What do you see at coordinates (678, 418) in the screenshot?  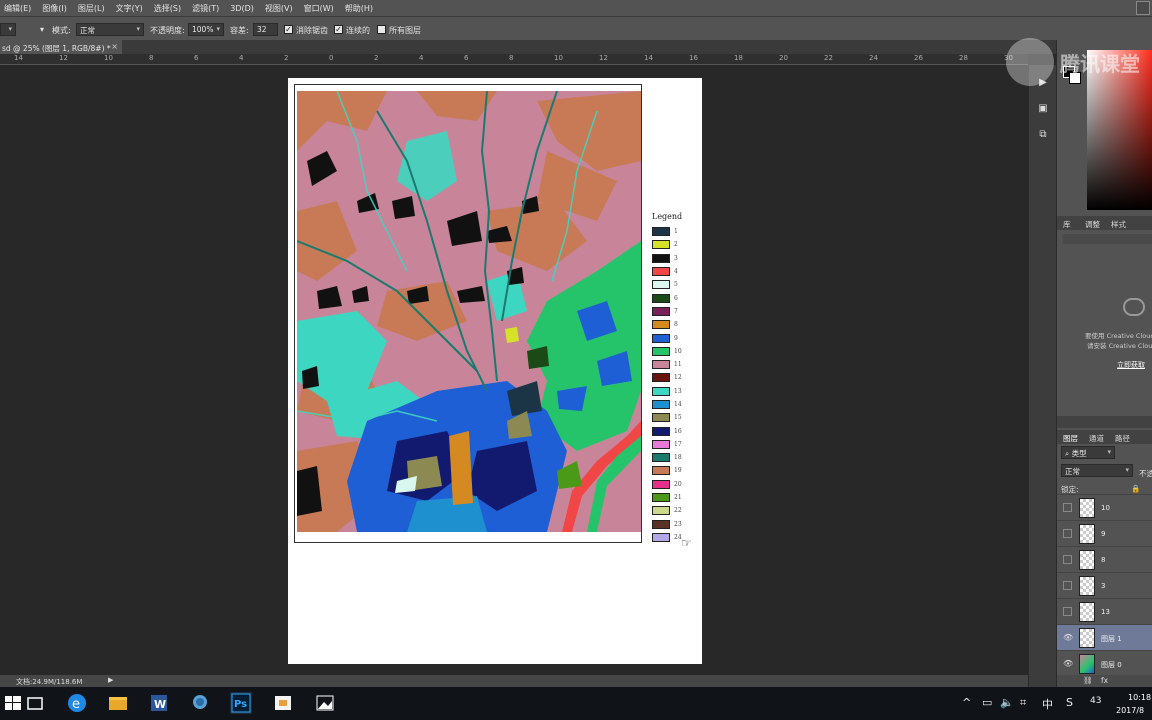 I see `legend-label: 15` at bounding box center [678, 418].